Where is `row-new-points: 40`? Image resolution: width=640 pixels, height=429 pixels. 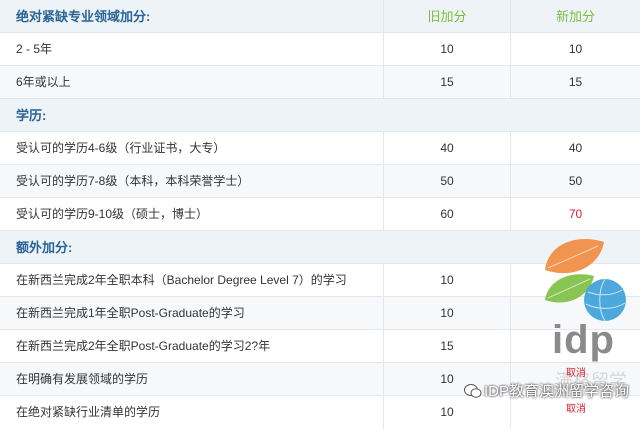
row-new-points: 40 is located at coordinates (575, 148).